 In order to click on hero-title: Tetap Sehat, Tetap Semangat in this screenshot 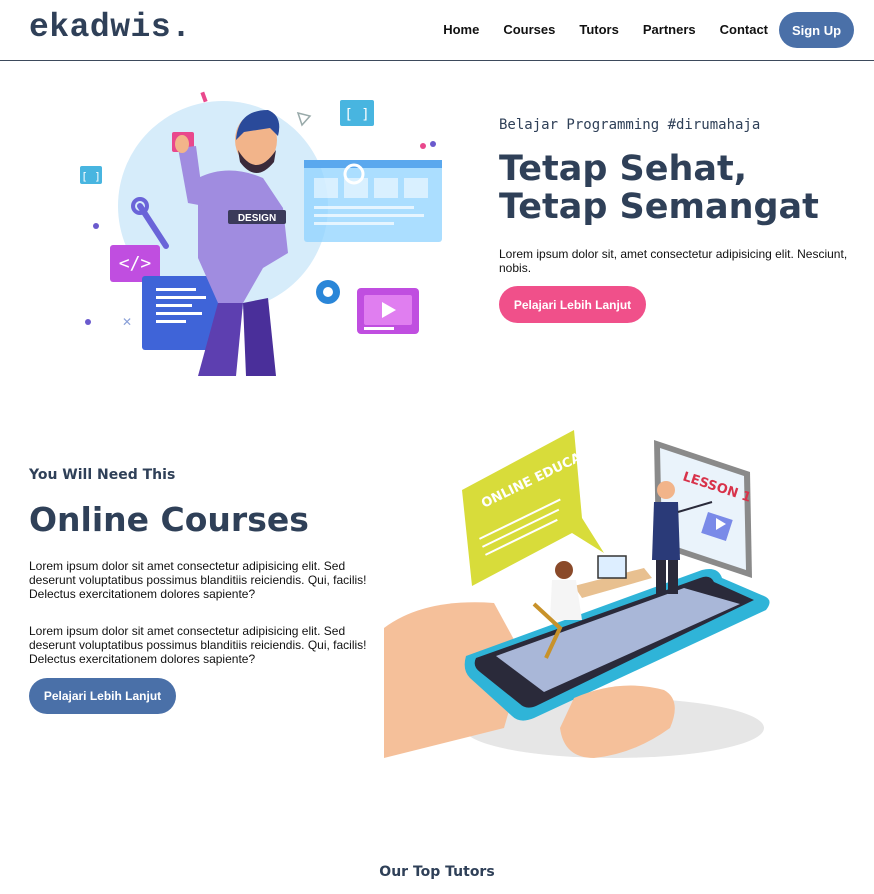, I will do `click(659, 188)`.